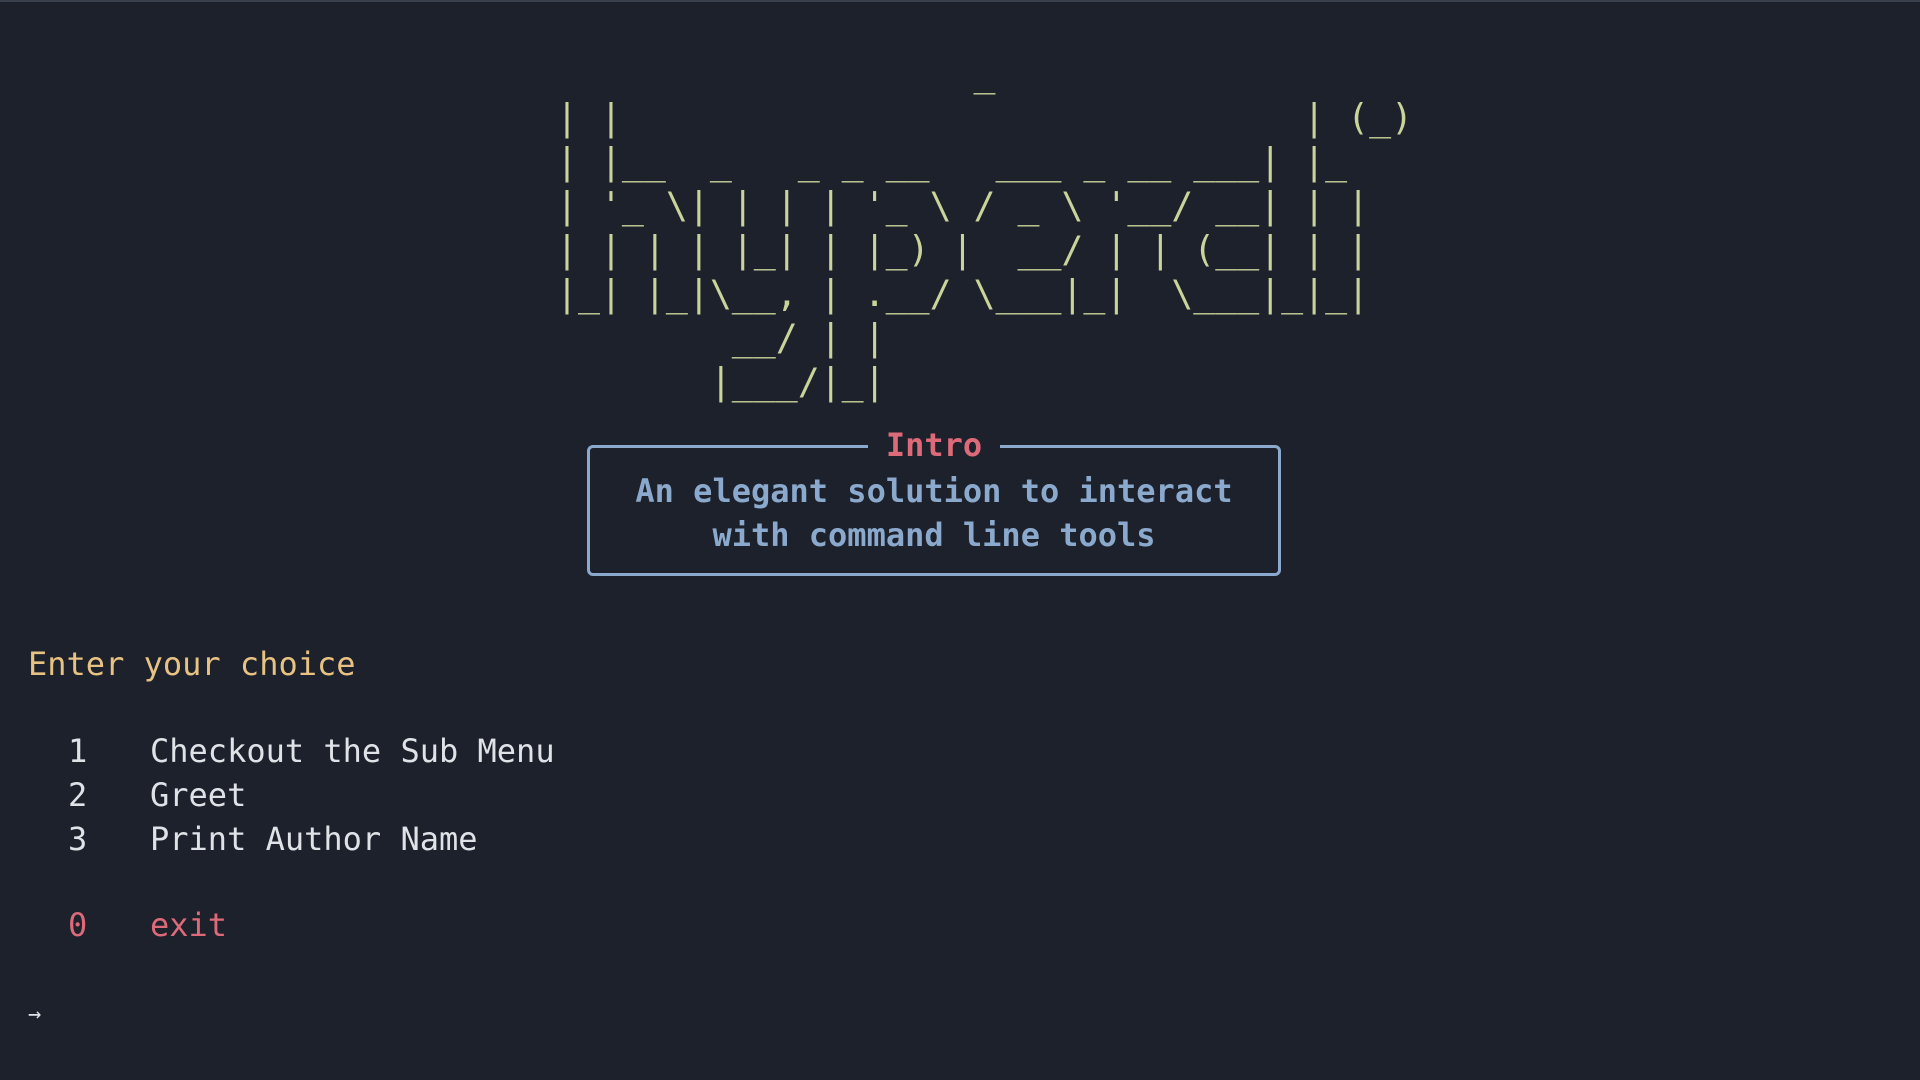 Image resolution: width=1920 pixels, height=1080 pixels. I want to click on menu-item-key: 1, so click(78, 751).